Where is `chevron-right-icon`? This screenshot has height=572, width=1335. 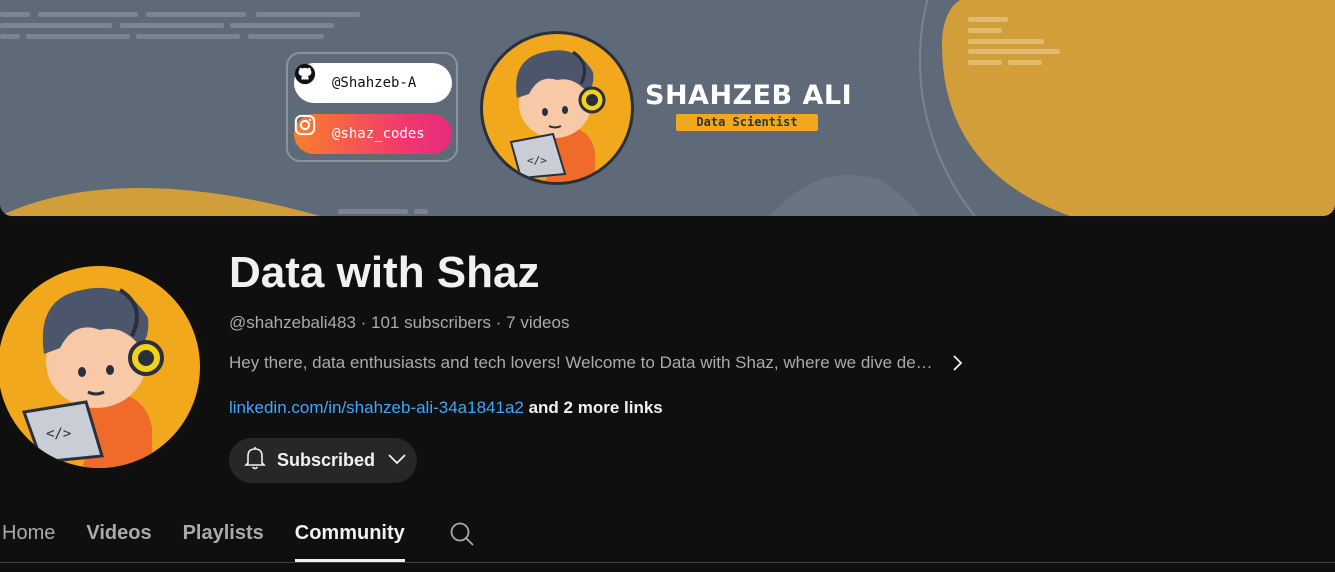 chevron-right-icon is located at coordinates (957, 363).